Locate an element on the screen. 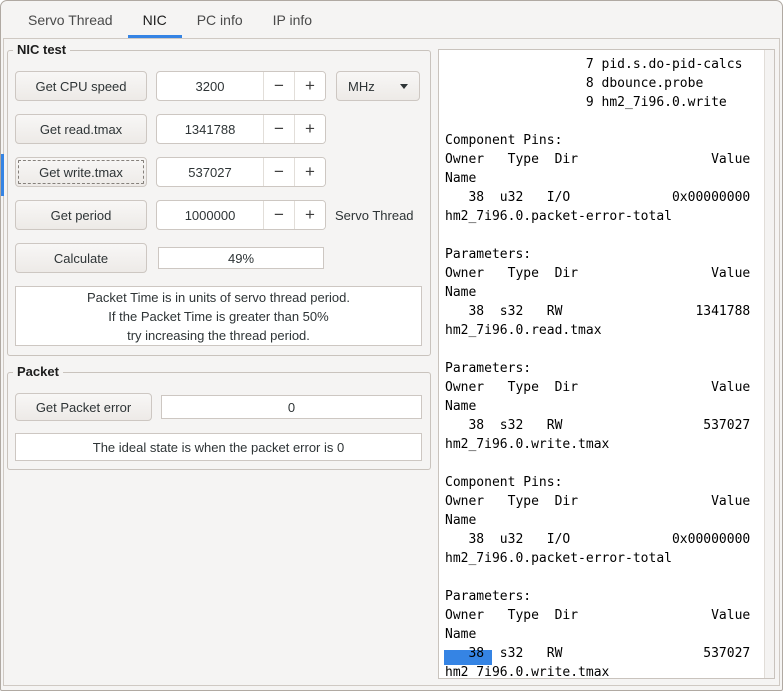 The width and height of the screenshot is (783, 691). get-write-tmax-button: Get write.tmax is located at coordinates (81, 172).